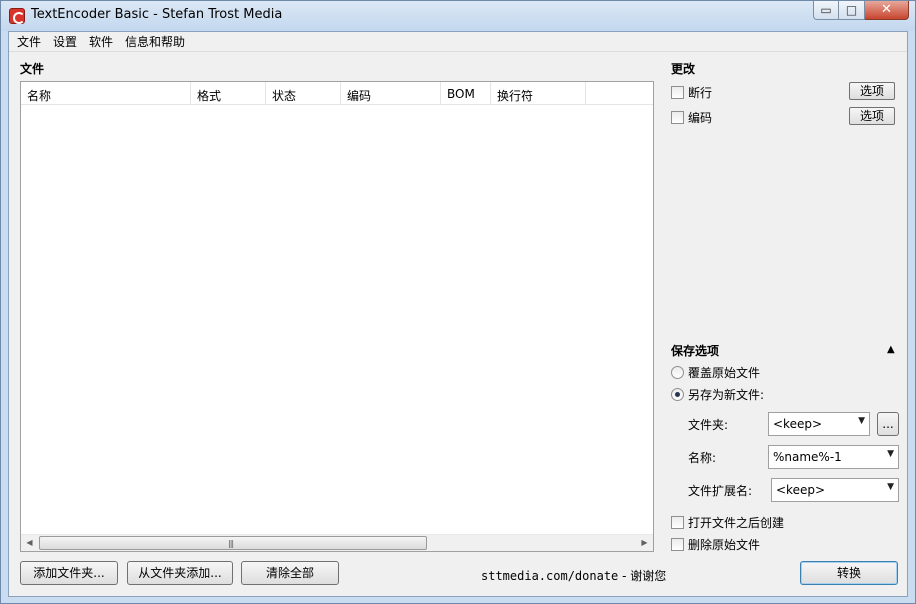  I want to click on menu-info-help: 信息和帮助, so click(155, 41).